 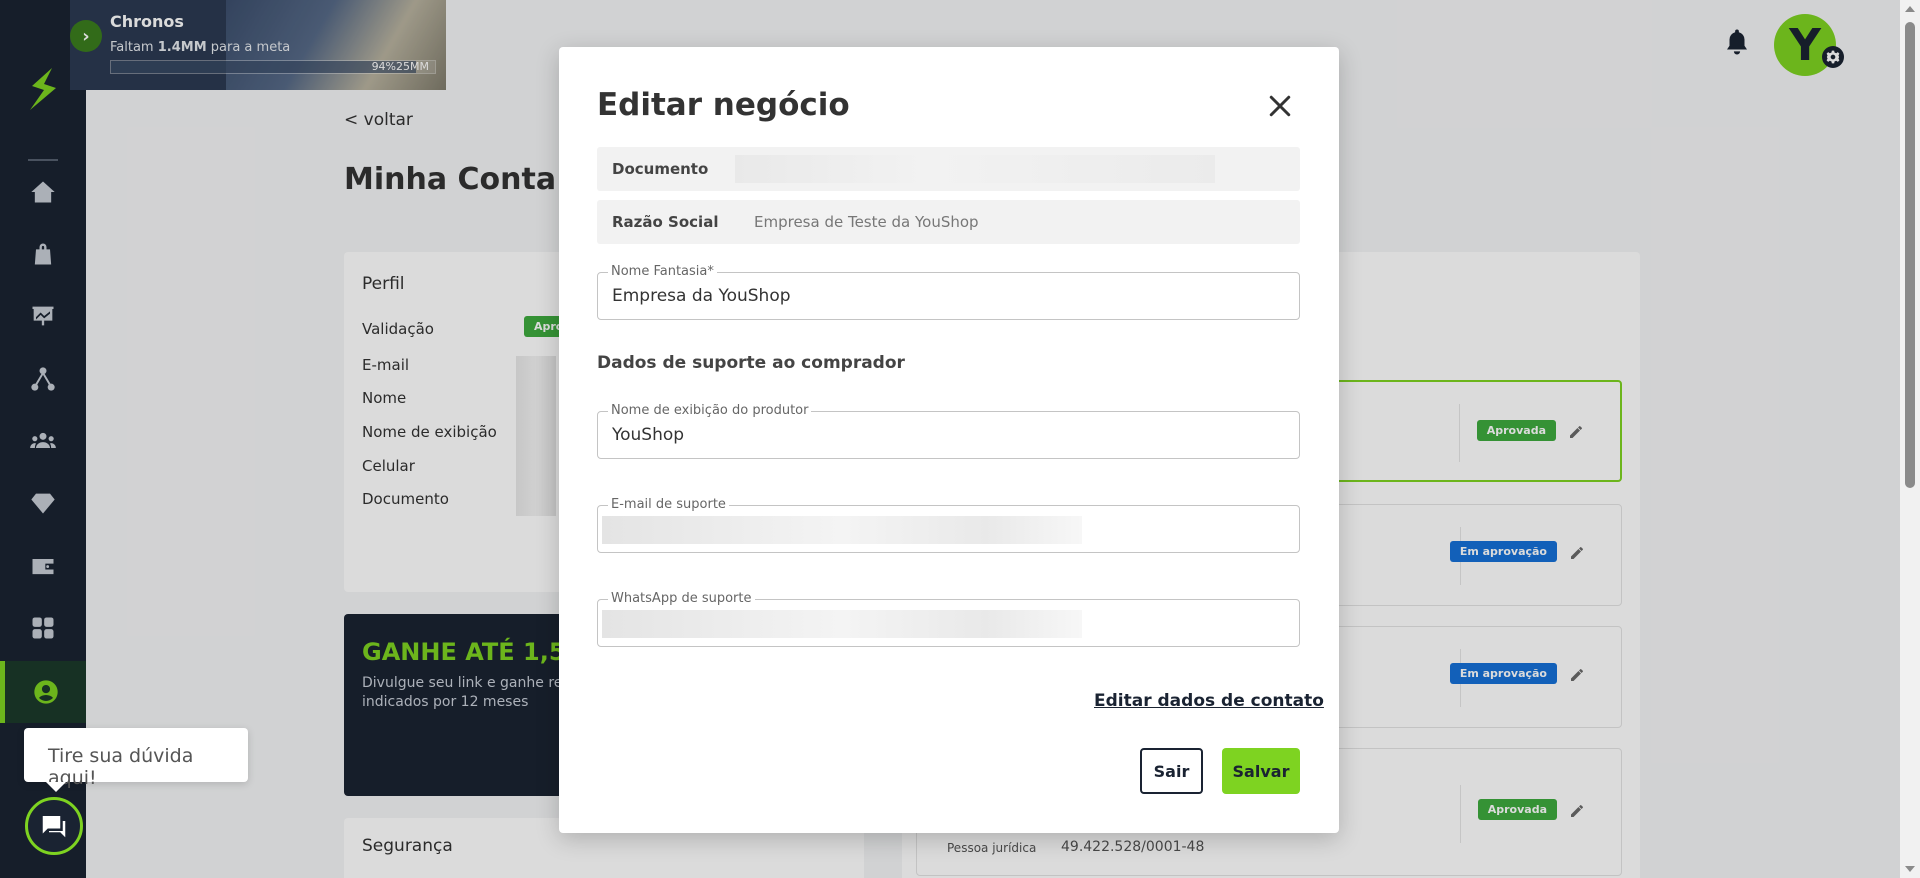 I want to click on support-whatsapp-value-blurred, so click(x=842, y=624).